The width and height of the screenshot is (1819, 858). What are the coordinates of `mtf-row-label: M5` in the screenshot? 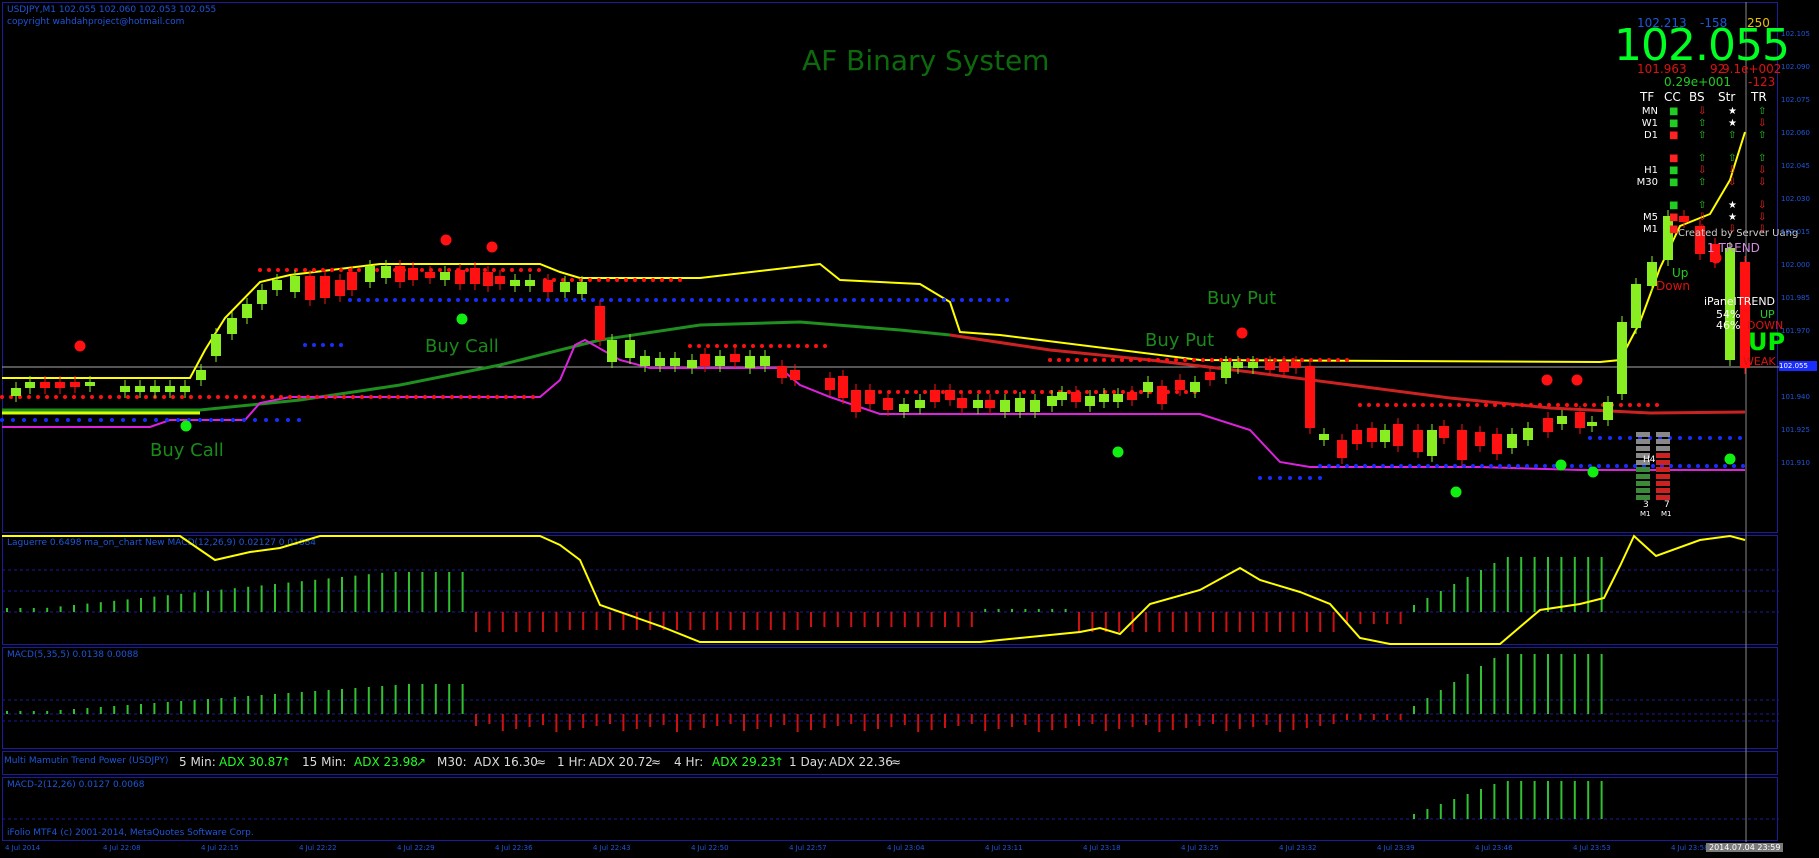 It's located at (1650, 217).